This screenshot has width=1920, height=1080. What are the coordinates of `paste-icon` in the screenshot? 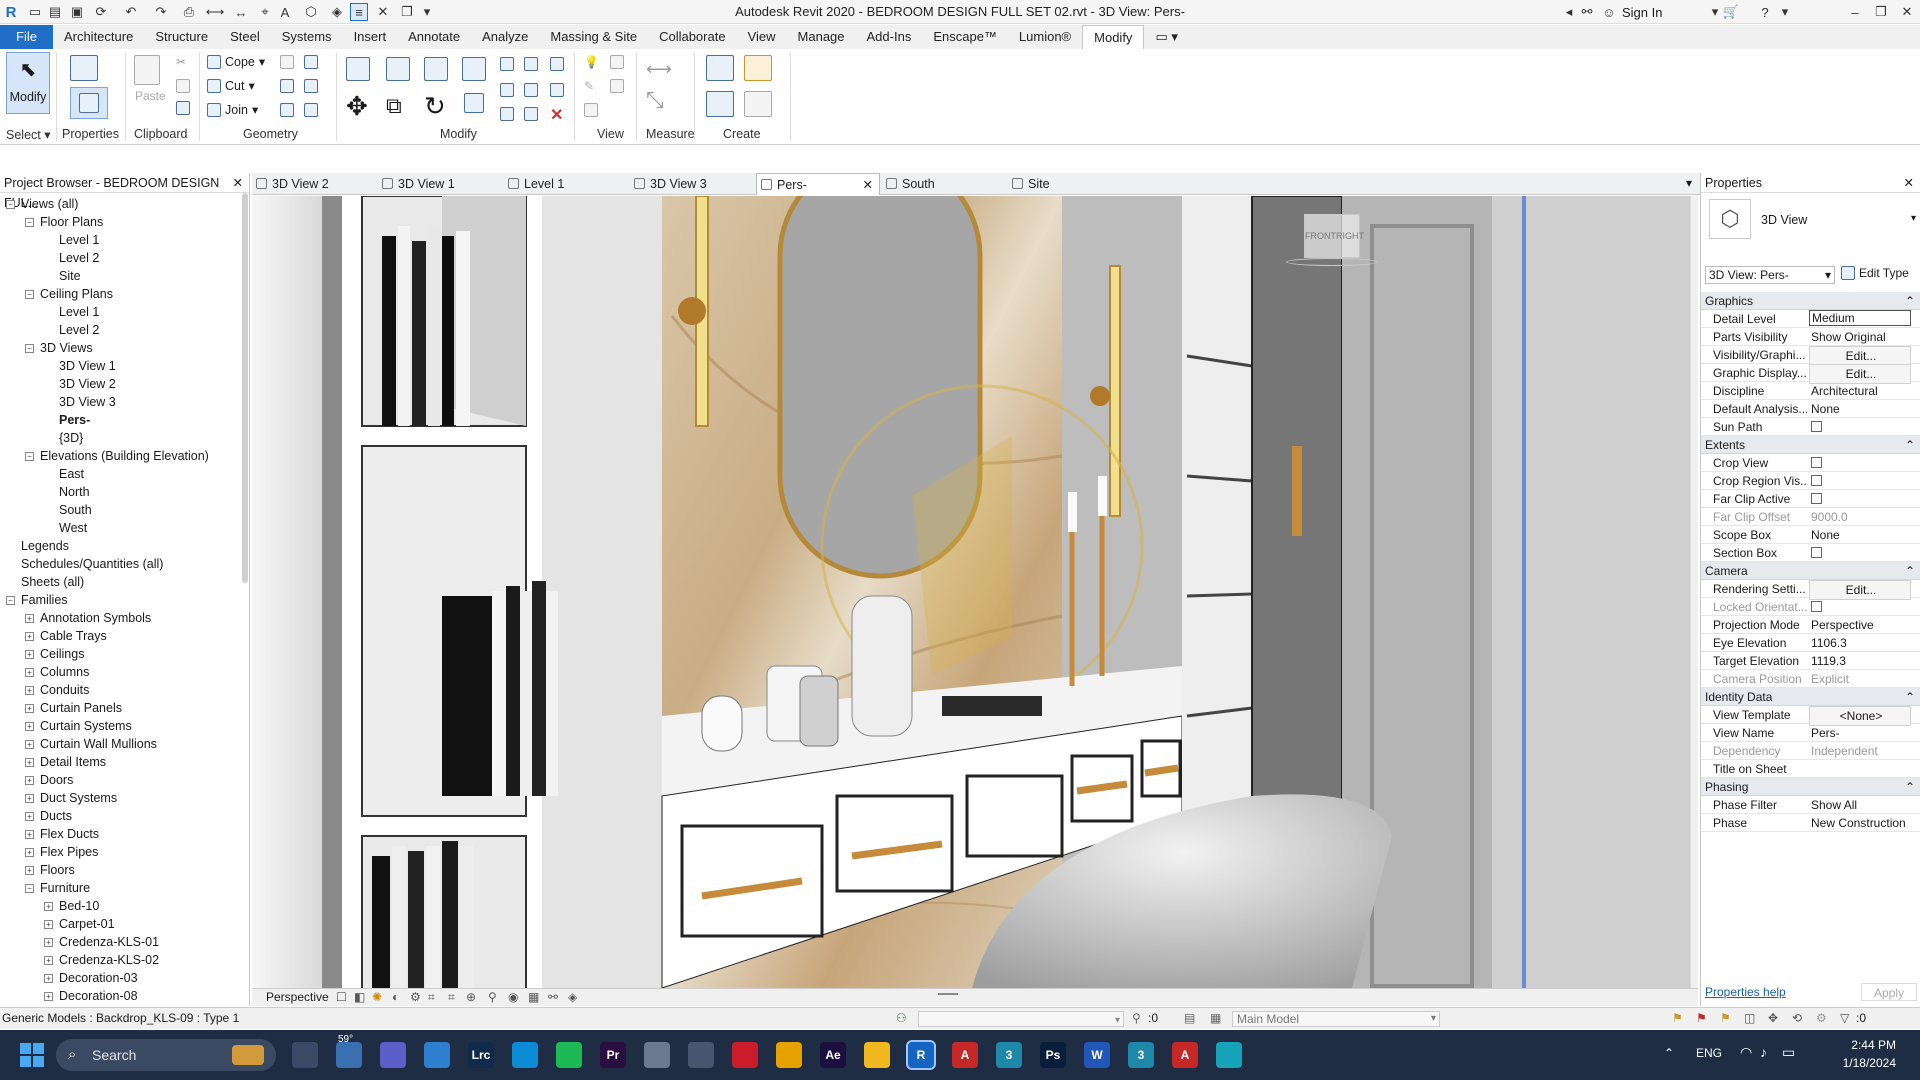 It's located at (149, 70).